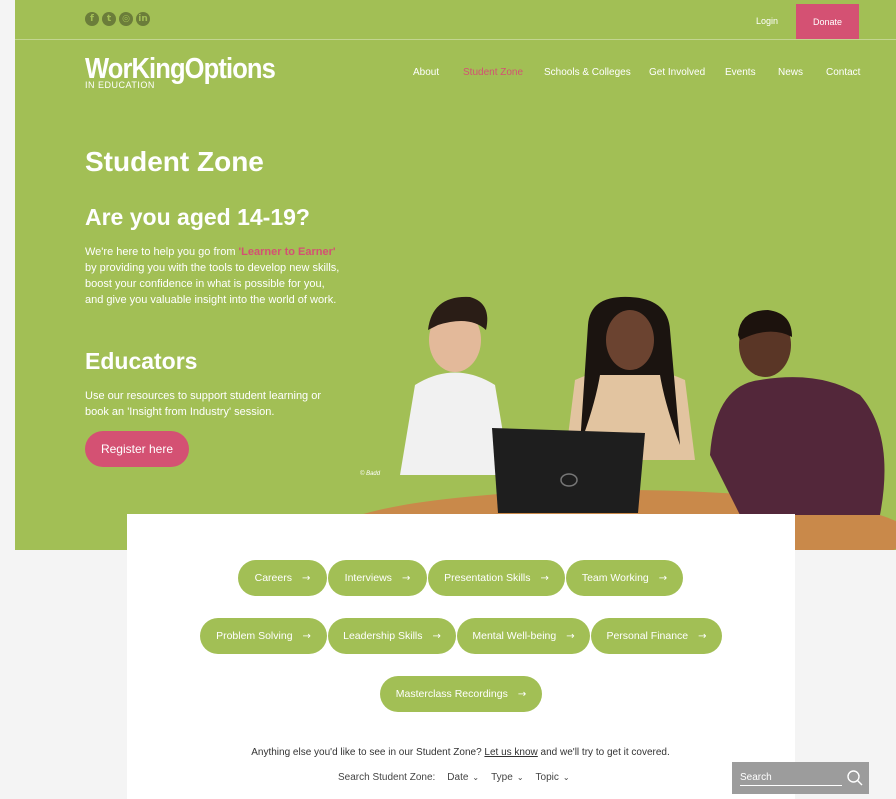  Describe the element at coordinates (174, 161) in the screenshot. I see `page-title: Student Zone` at that location.